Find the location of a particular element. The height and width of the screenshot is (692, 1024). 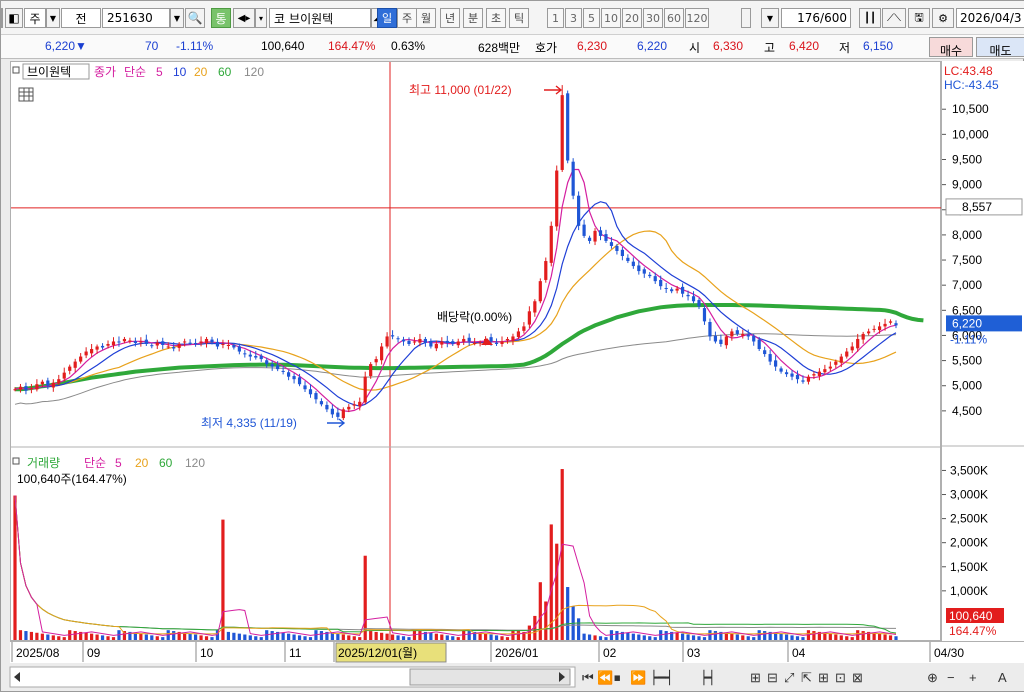

volume-value: 100,640 is located at coordinates (283, 46).